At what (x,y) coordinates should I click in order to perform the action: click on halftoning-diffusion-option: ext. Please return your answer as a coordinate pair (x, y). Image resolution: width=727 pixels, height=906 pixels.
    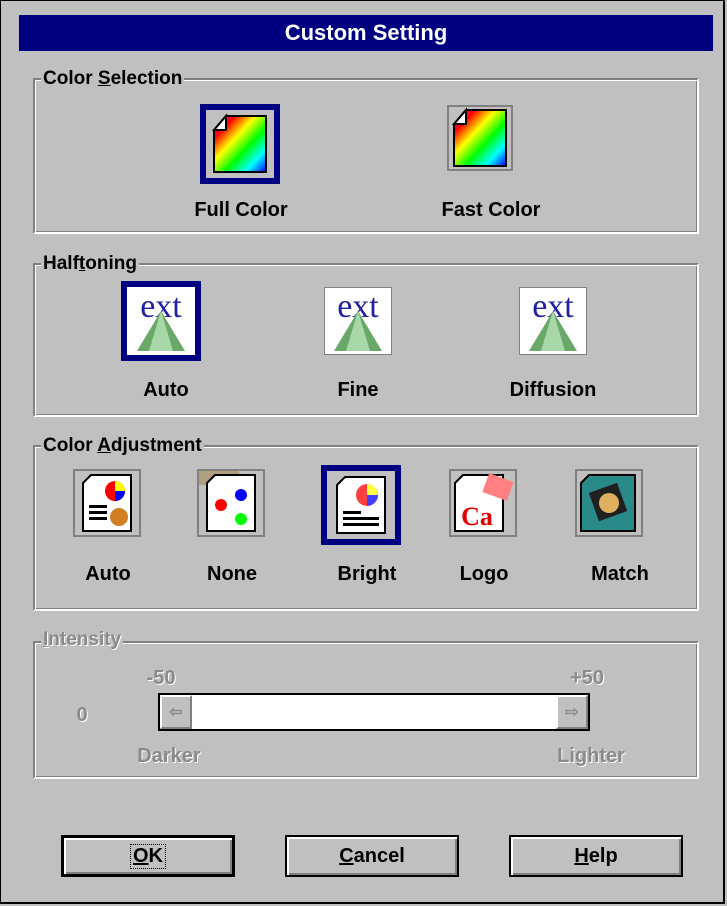
    Looking at the image, I should click on (553, 321).